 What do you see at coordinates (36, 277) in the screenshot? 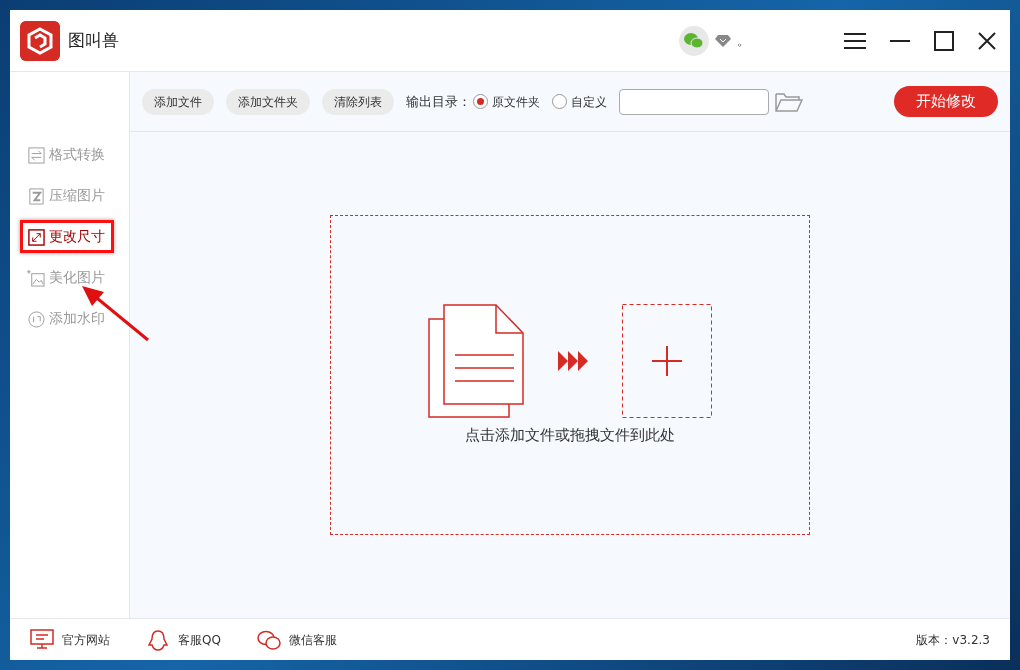
I see `image-icon` at bounding box center [36, 277].